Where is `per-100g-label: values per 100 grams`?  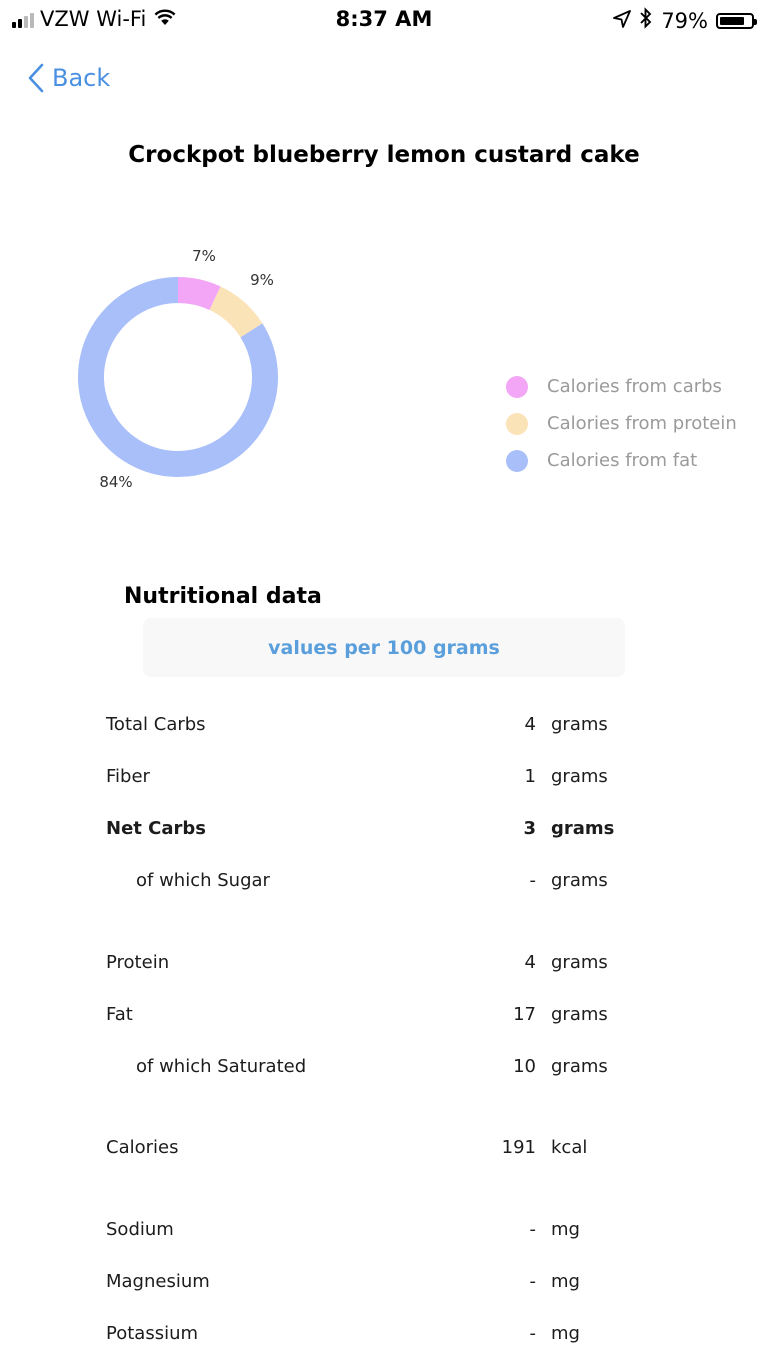 per-100g-label: values per 100 grams is located at coordinates (384, 647).